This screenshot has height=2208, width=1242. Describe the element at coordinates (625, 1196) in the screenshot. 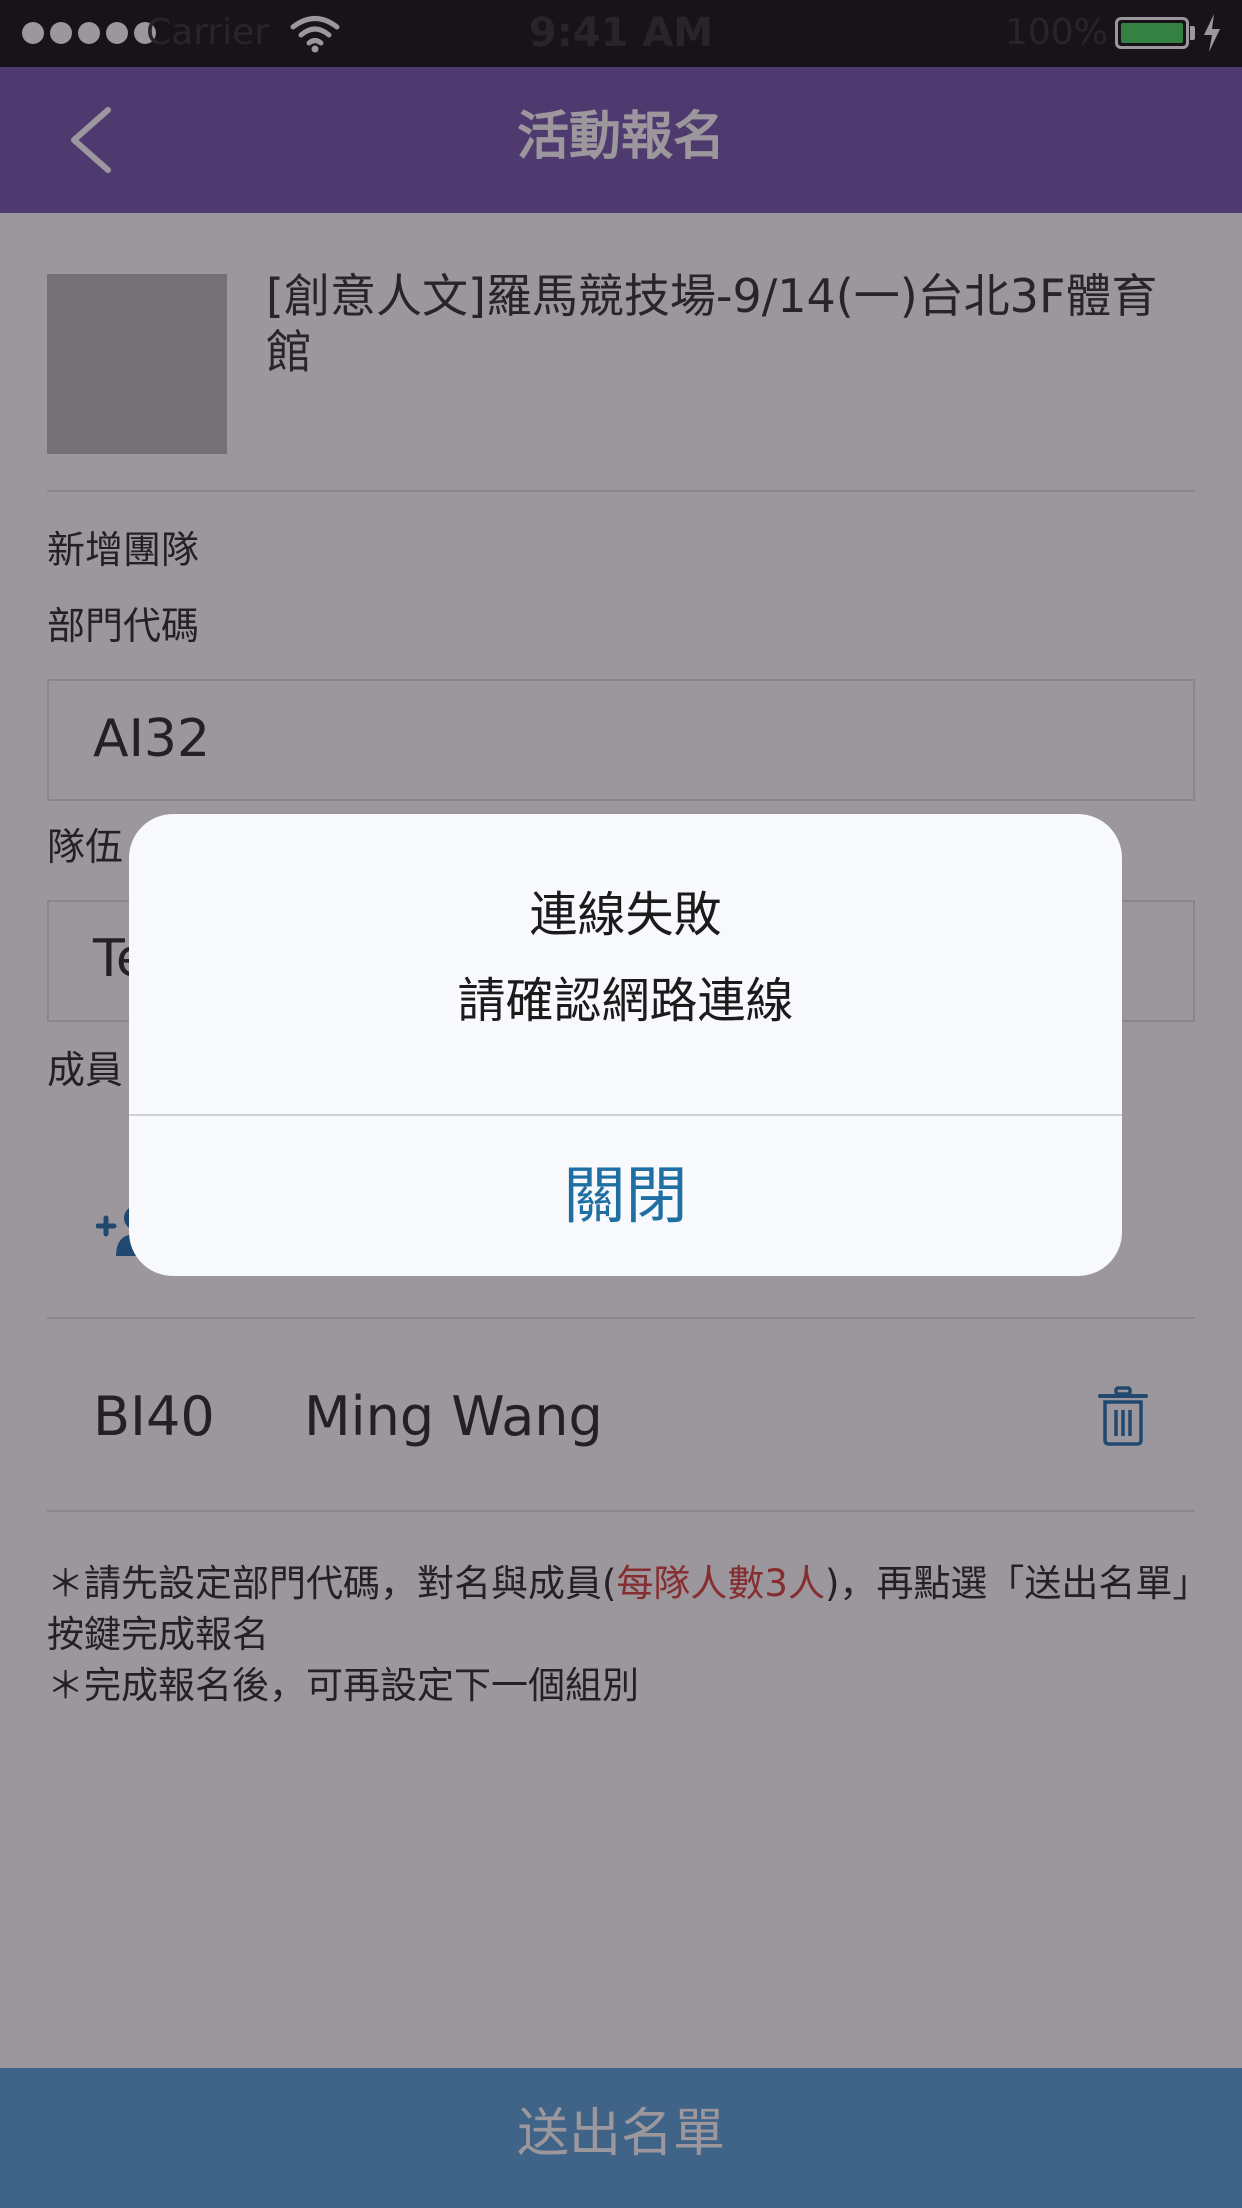

I see `dialog-close-button: 關閉` at that location.